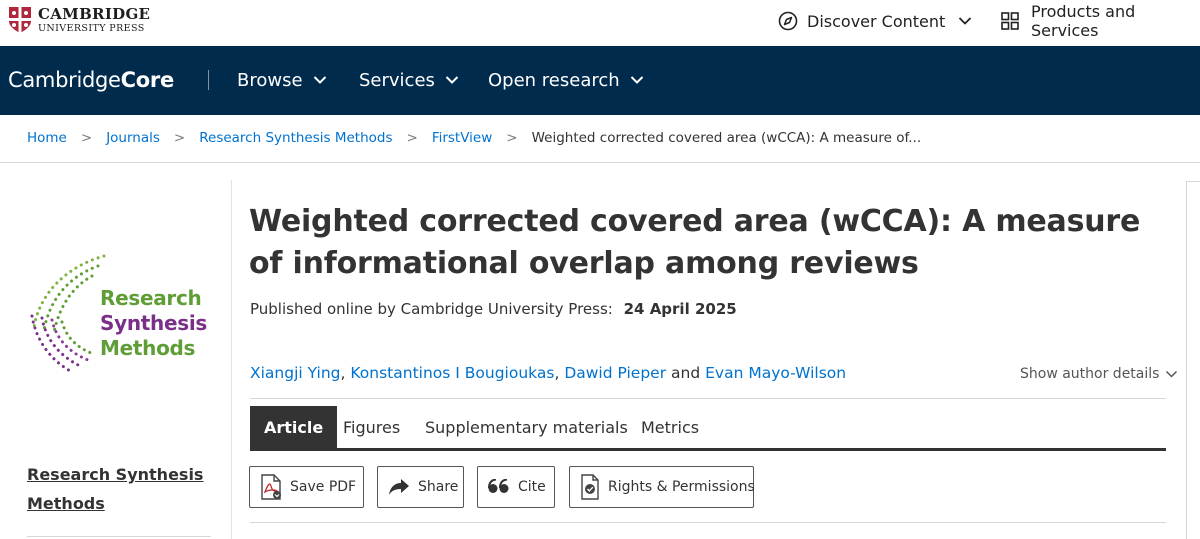  What do you see at coordinates (323, 487) in the screenshot?
I see `save-pdf-label: Save PDF` at bounding box center [323, 487].